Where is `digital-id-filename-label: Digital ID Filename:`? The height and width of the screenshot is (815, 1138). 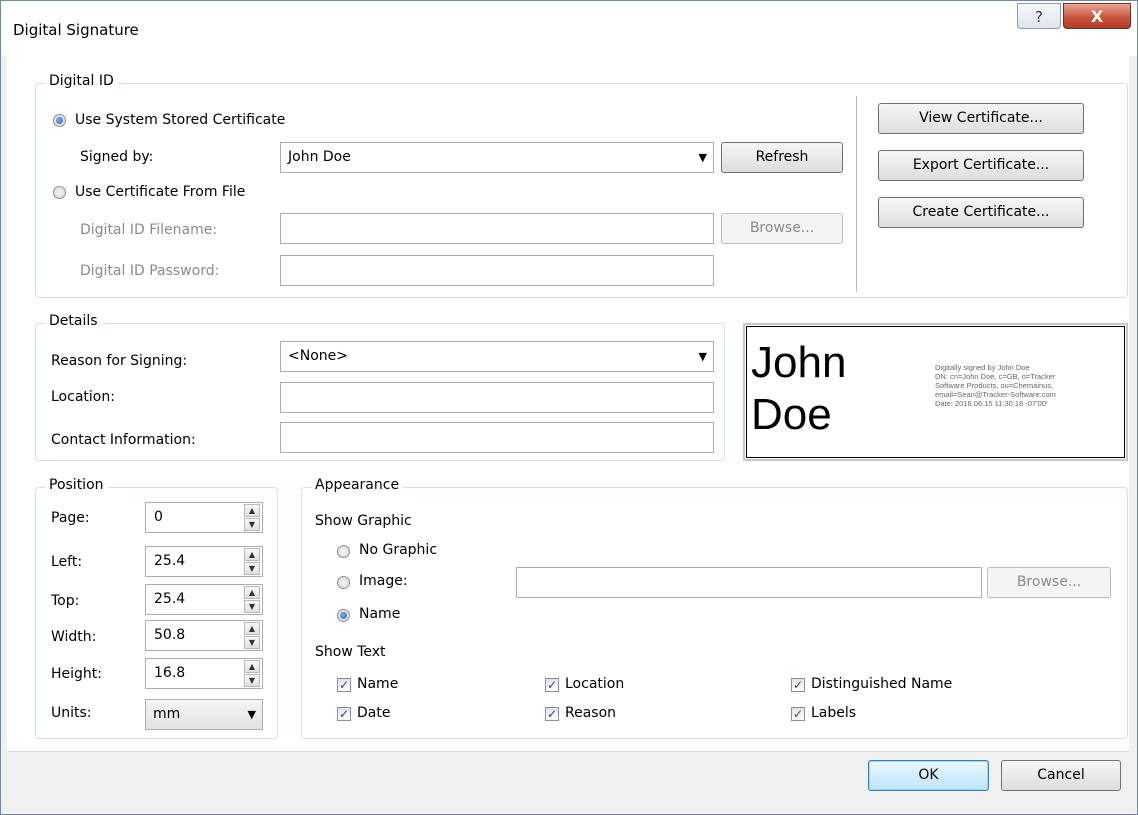
digital-id-filename-label: Digital ID Filename: is located at coordinates (149, 230).